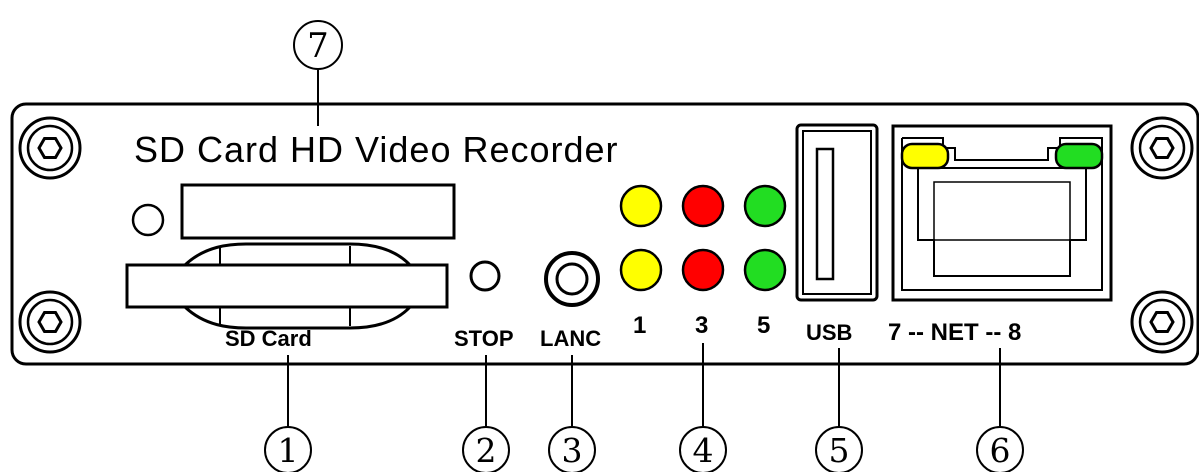 Image resolution: width=1199 pixels, height=472 pixels. What do you see at coordinates (485, 276) in the screenshot?
I see `stop-button` at bounding box center [485, 276].